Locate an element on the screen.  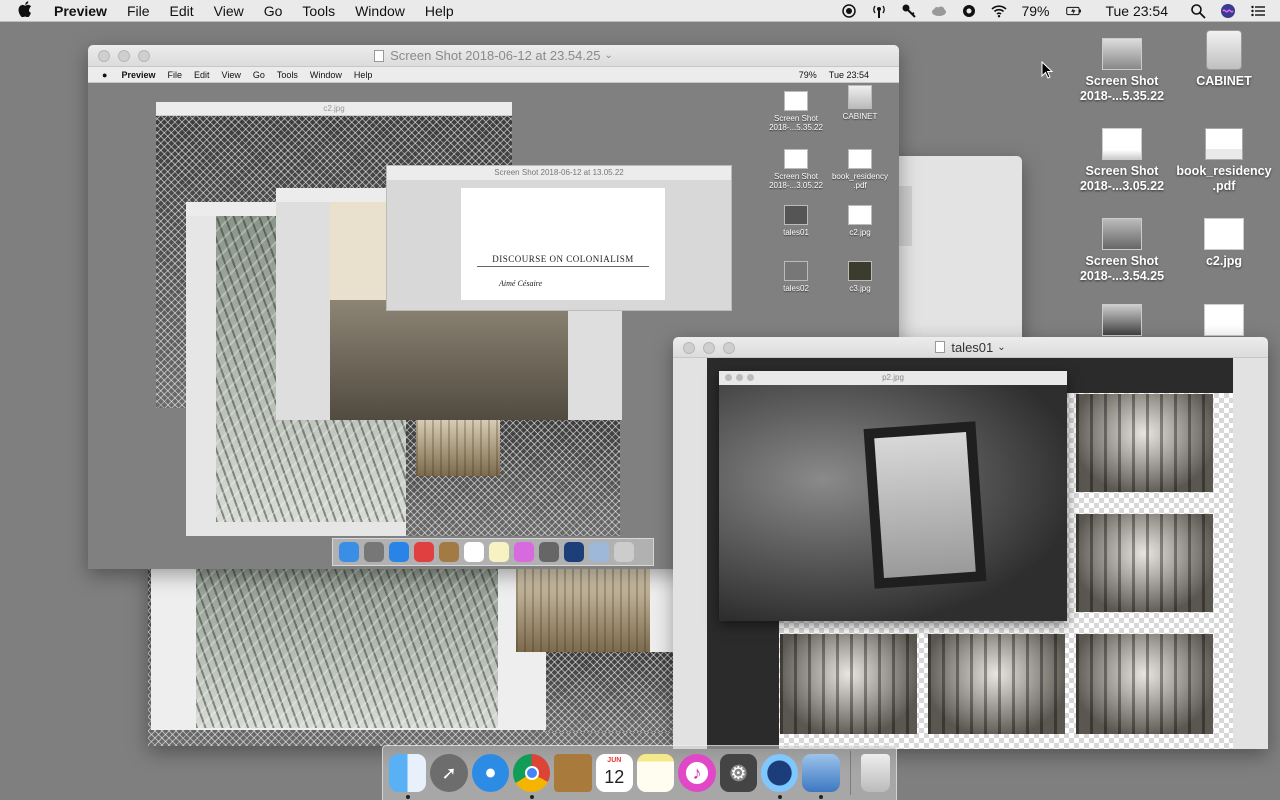
safari-icon is located at coordinates (490, 773).